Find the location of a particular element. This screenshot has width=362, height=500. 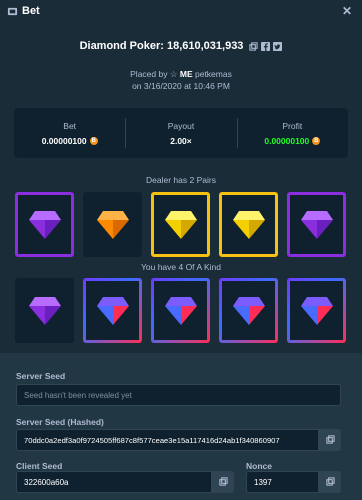

orange-gem-icon is located at coordinates (112, 224).